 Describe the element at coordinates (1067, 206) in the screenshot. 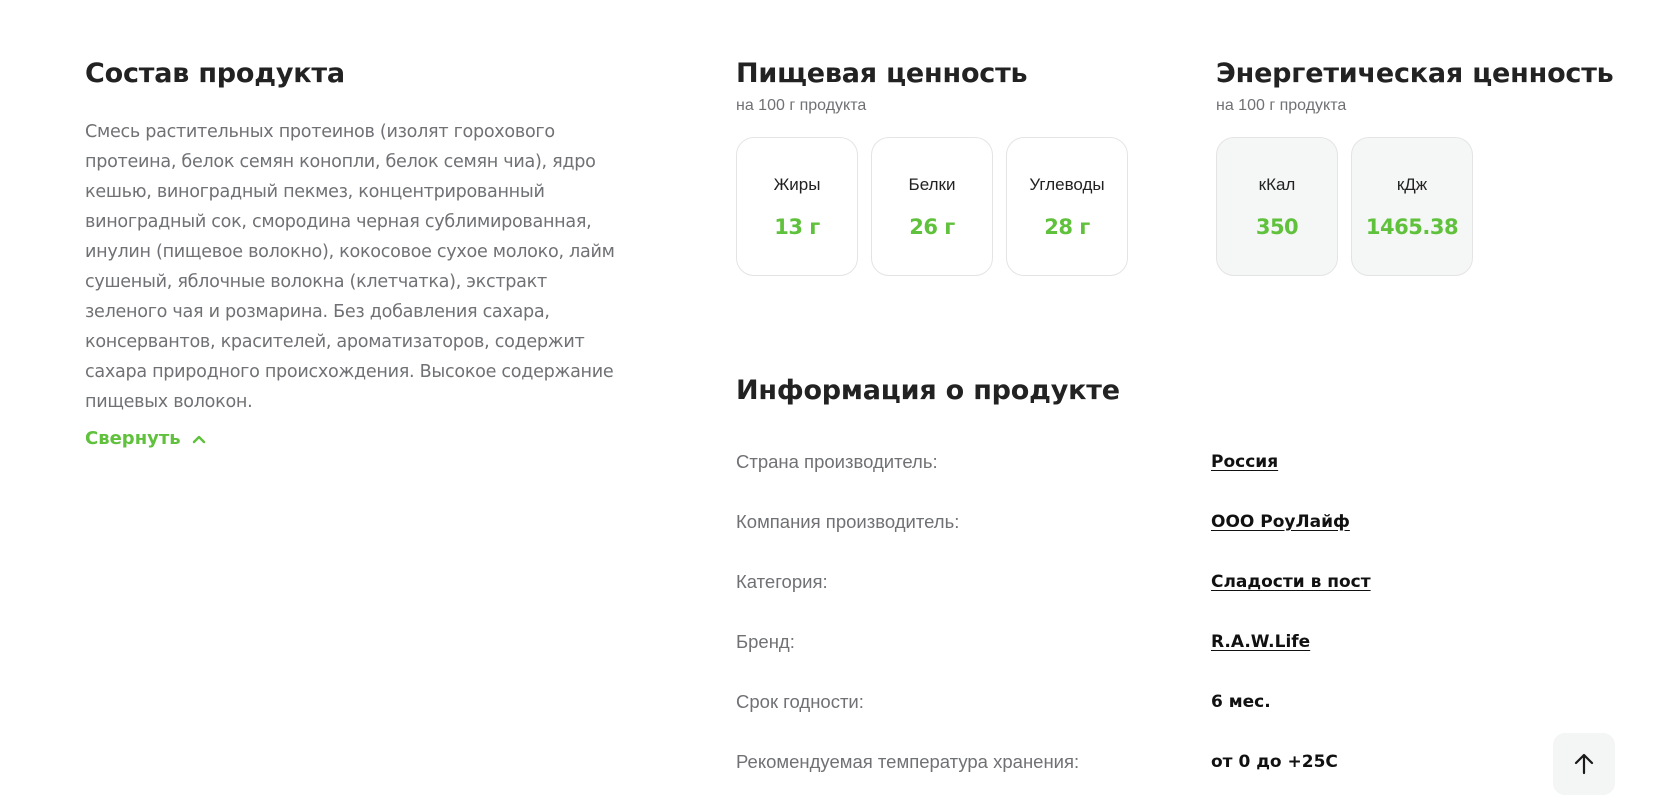

I see `nutrition-card-carbs: Углеводы 28 г` at that location.